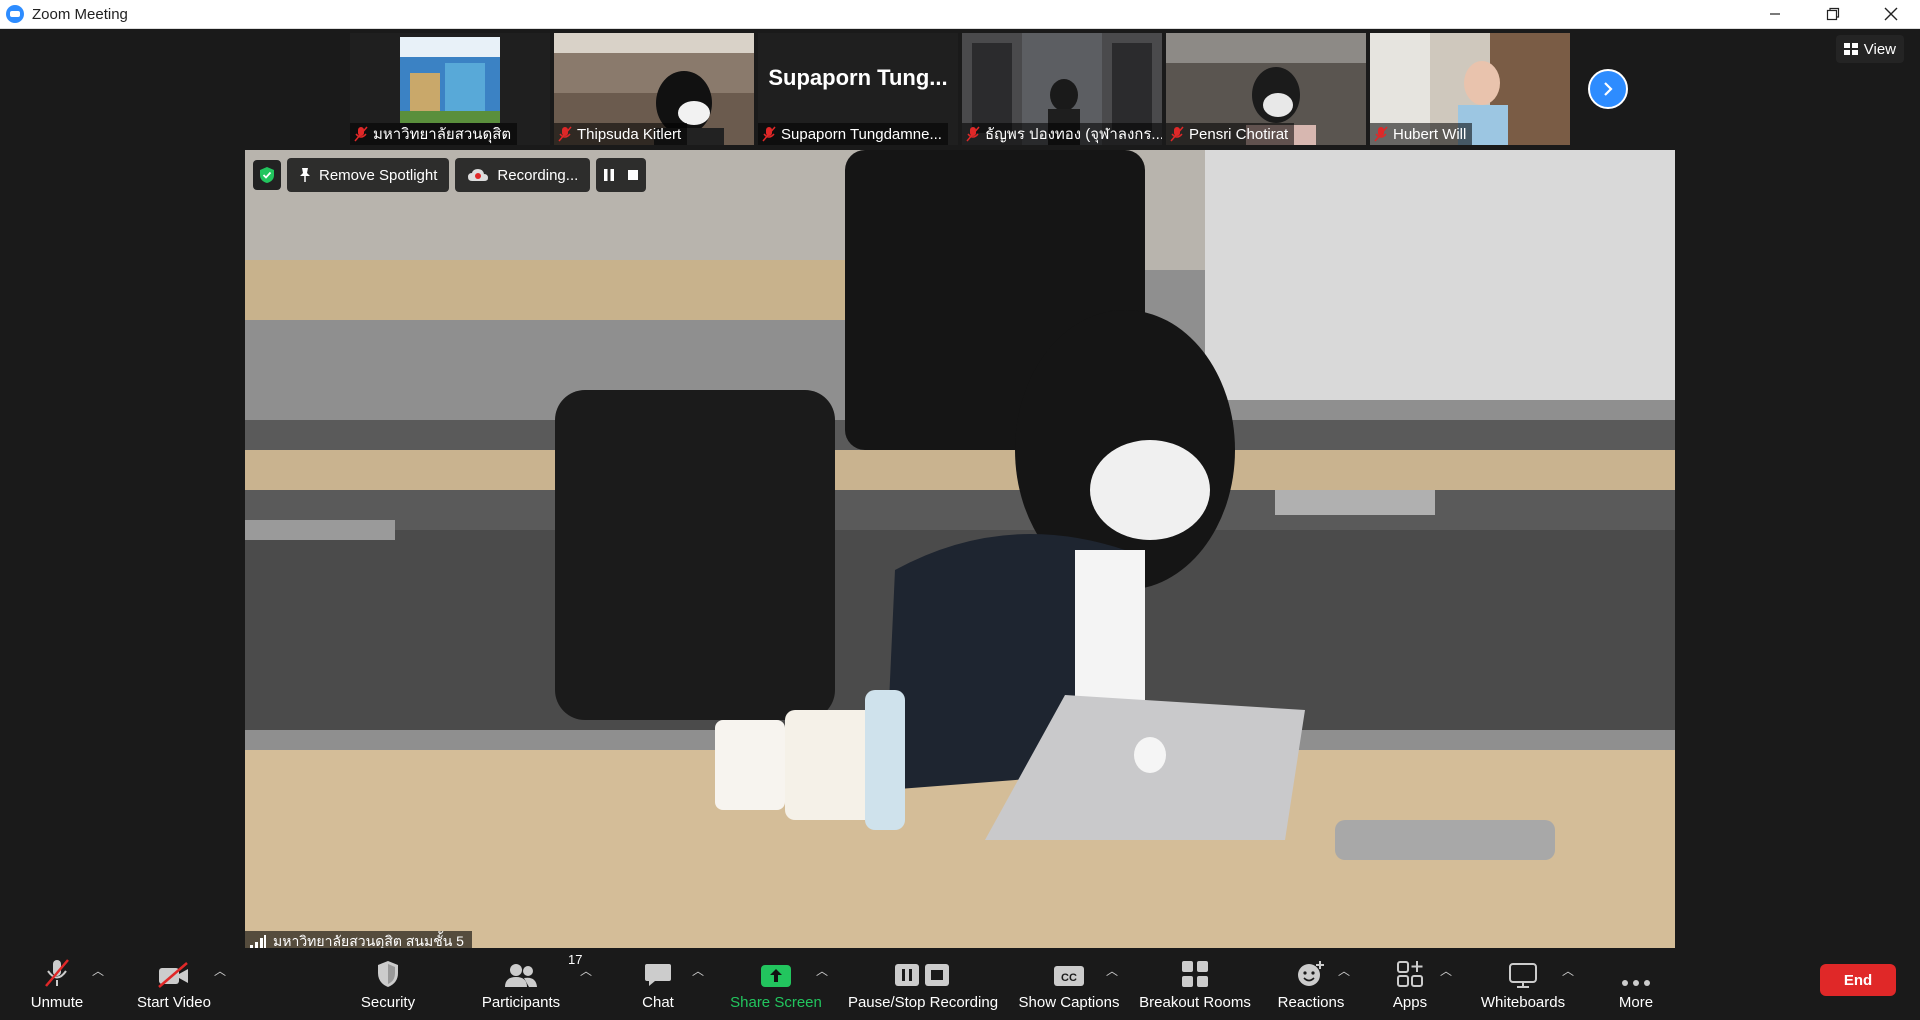  Describe the element at coordinates (1311, 973) in the screenshot. I see `reactions-icon` at that location.